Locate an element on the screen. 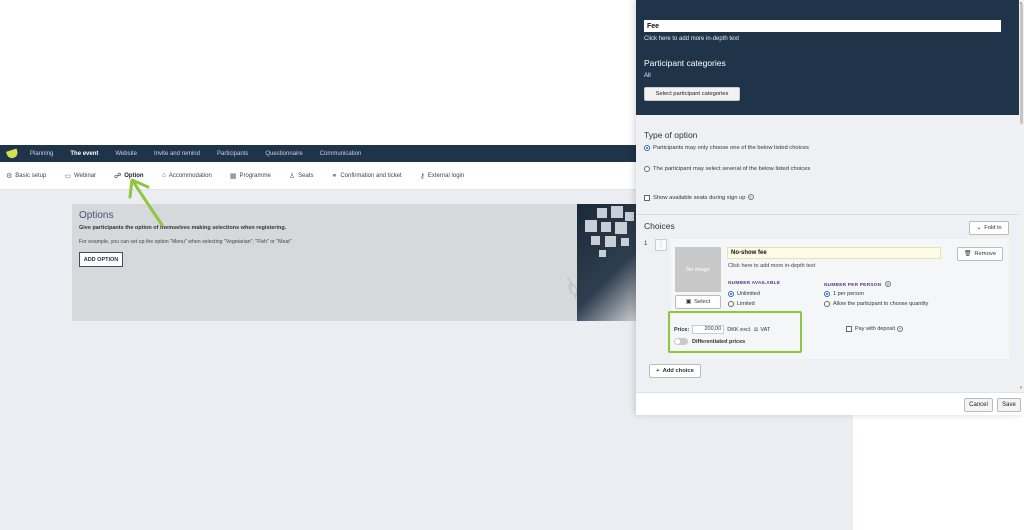  per-person-single: 1 per person is located at coordinates (844, 294).